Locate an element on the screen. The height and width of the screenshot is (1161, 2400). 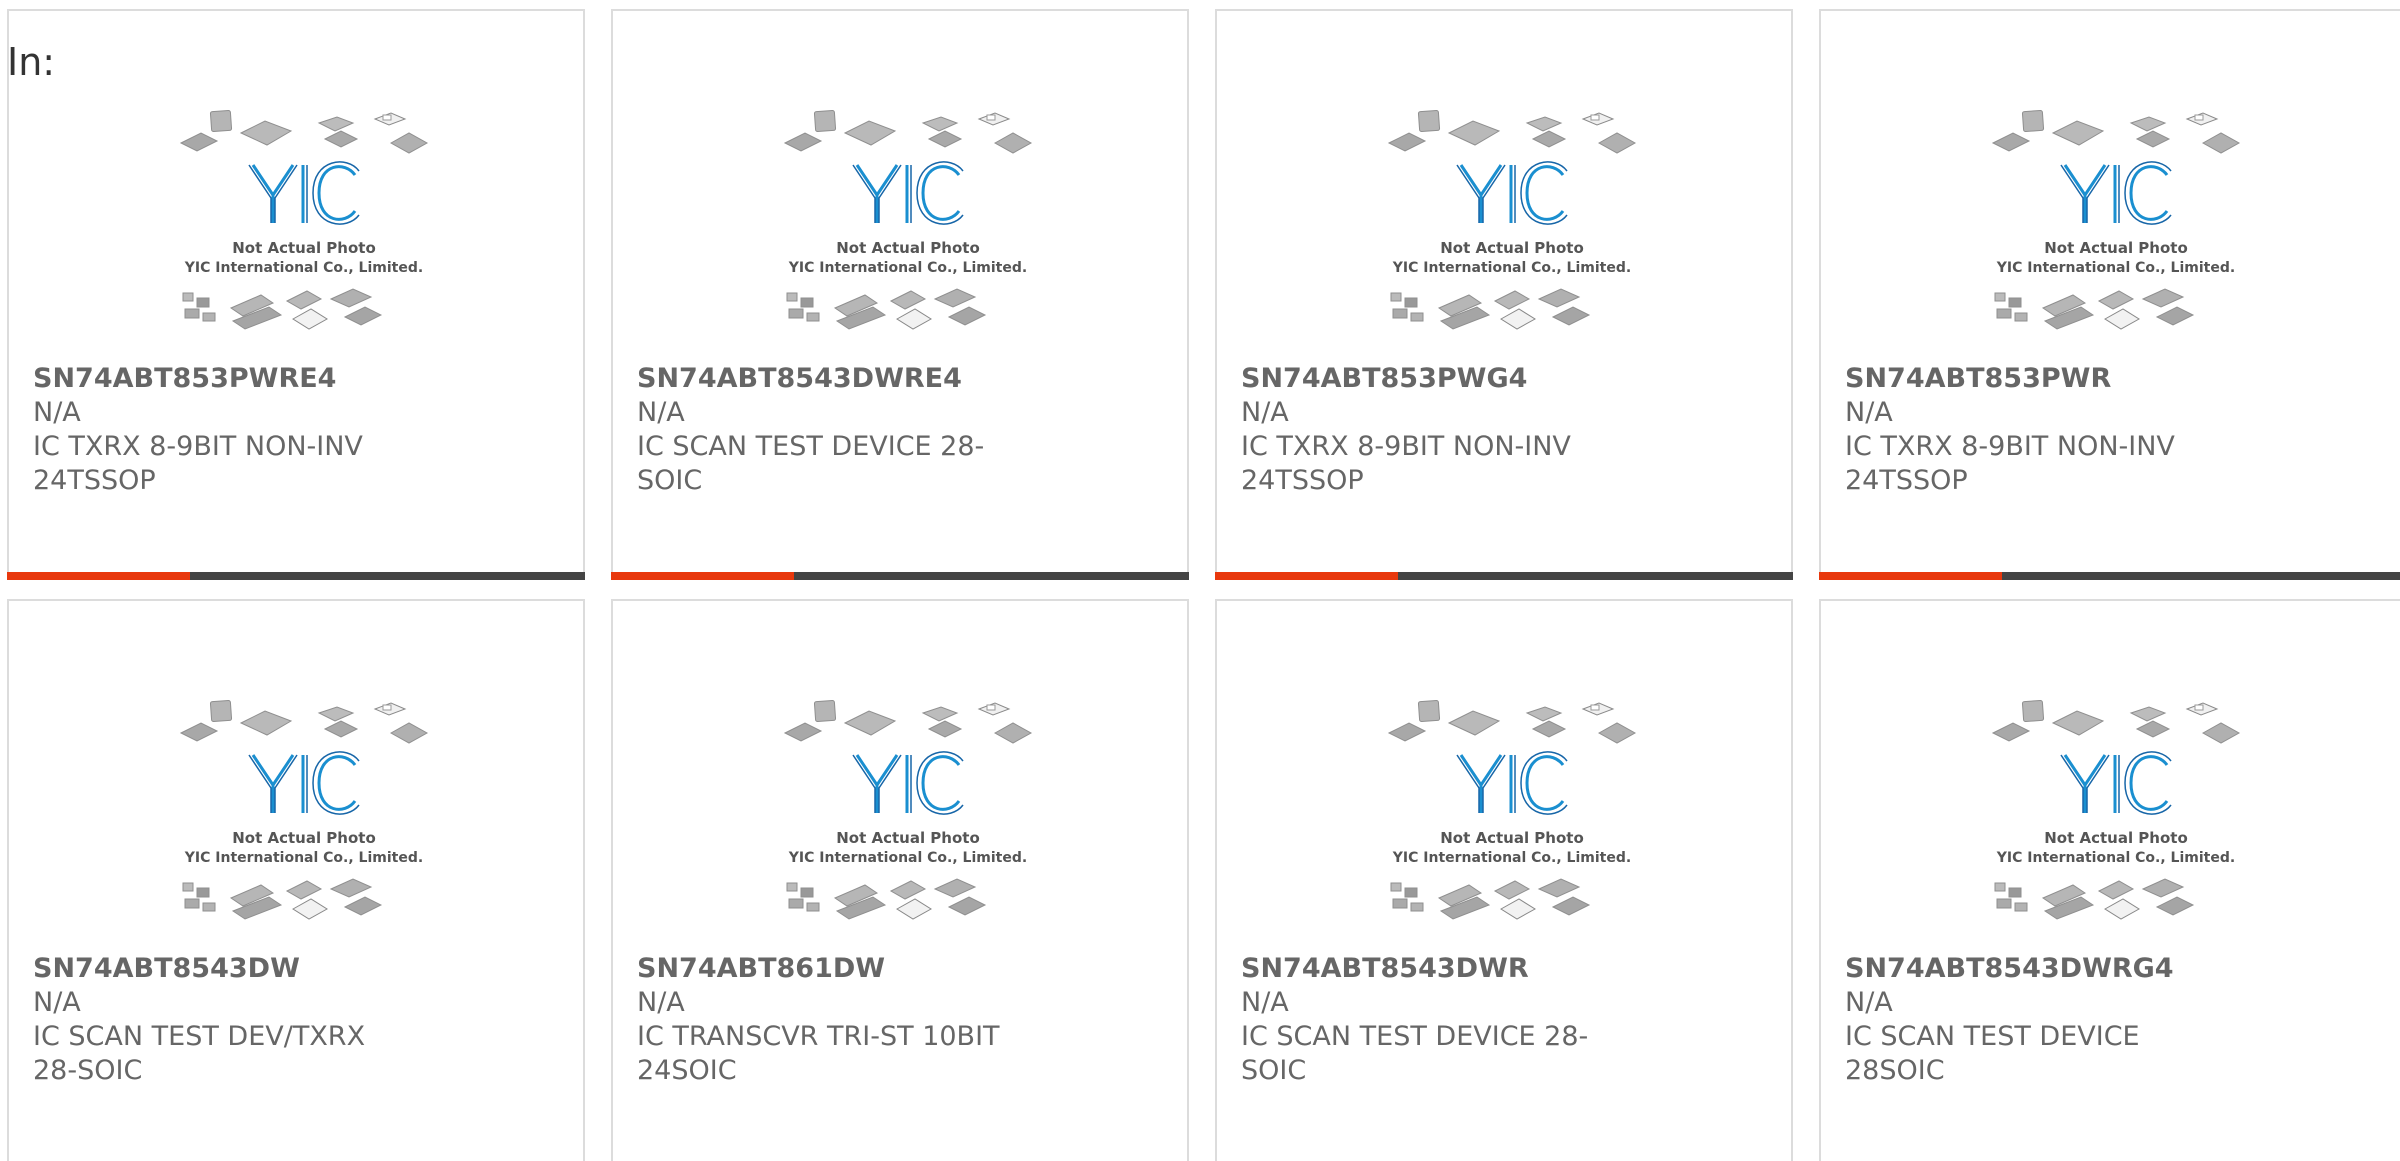
part-number: SN74ABT853PWG4 is located at coordinates (1384, 379).